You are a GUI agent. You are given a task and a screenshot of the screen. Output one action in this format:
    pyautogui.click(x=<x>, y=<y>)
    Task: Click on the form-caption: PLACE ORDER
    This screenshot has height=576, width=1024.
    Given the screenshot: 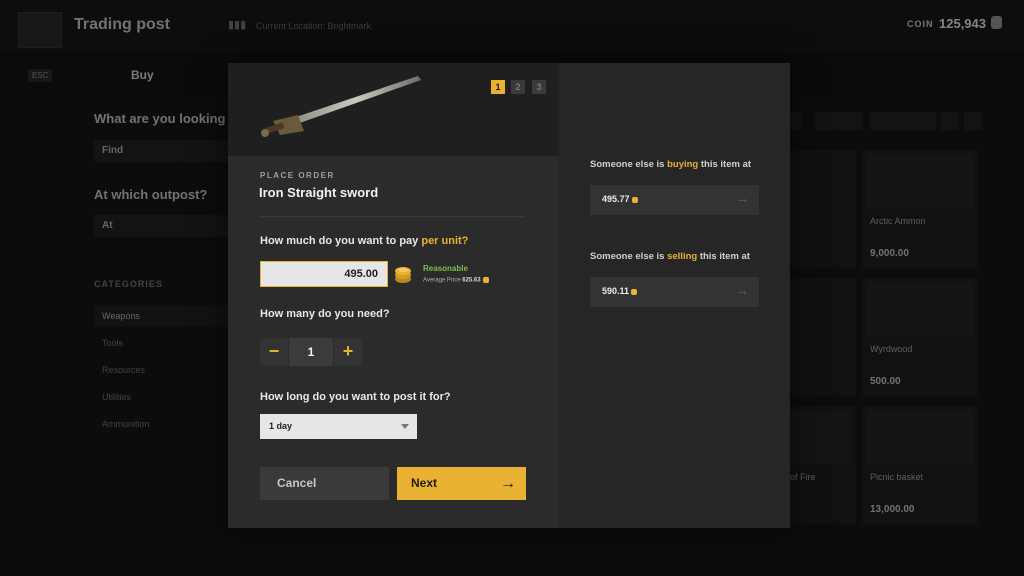 What is the action you would take?
    pyautogui.click(x=297, y=175)
    